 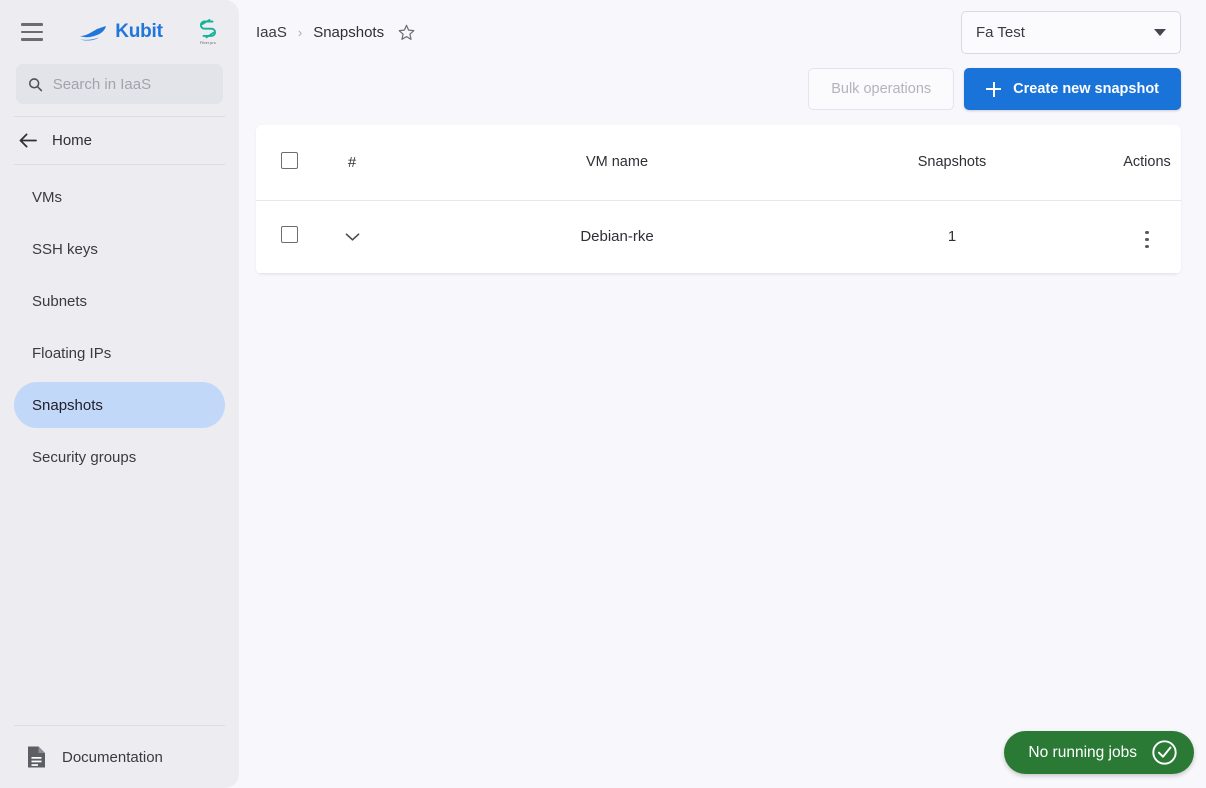 I want to click on sidebar-item-documentation-label: Documentation, so click(x=112, y=757).